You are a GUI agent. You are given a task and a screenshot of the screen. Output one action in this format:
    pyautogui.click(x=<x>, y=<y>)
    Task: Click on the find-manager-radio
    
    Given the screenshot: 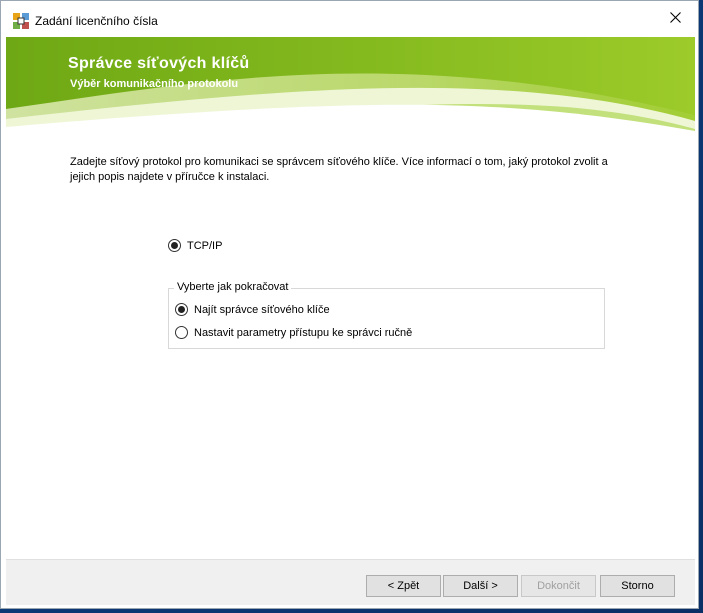 What is the action you would take?
    pyautogui.click(x=181, y=309)
    